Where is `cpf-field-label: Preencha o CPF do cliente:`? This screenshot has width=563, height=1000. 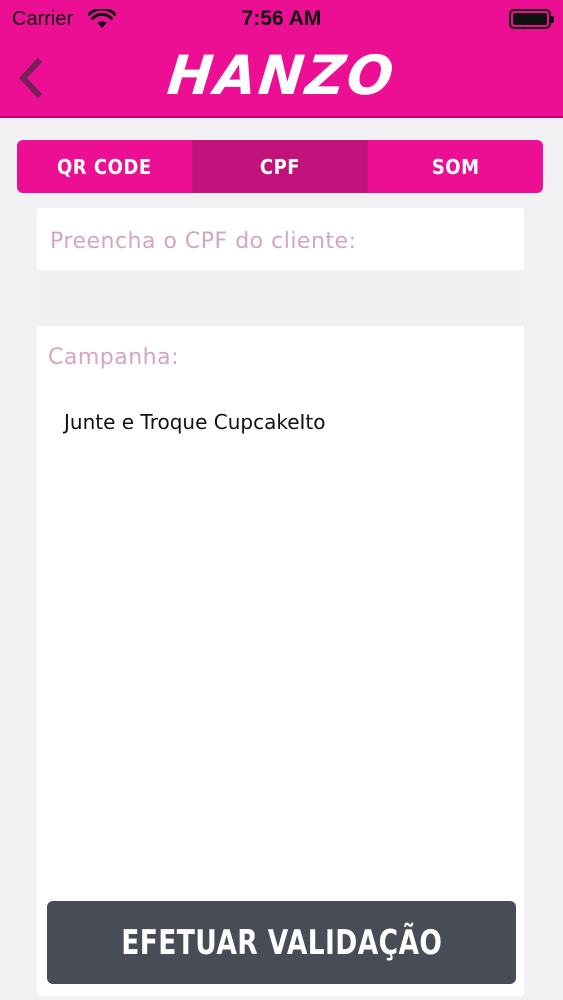
cpf-field-label: Preencha o CPF do cliente: is located at coordinates (203, 241).